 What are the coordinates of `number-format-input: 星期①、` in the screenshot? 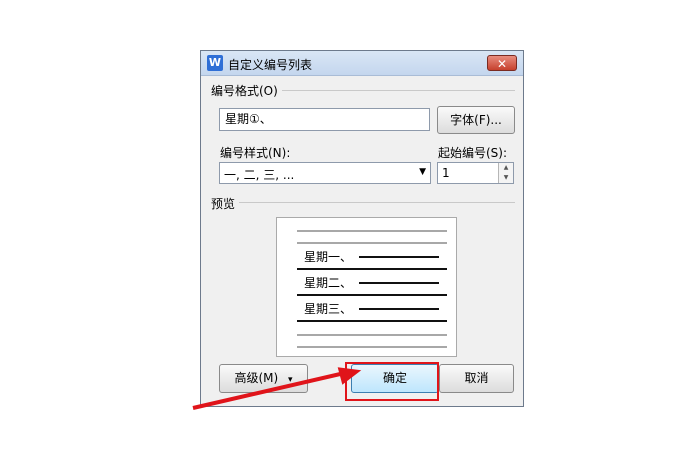 It's located at (324, 119).